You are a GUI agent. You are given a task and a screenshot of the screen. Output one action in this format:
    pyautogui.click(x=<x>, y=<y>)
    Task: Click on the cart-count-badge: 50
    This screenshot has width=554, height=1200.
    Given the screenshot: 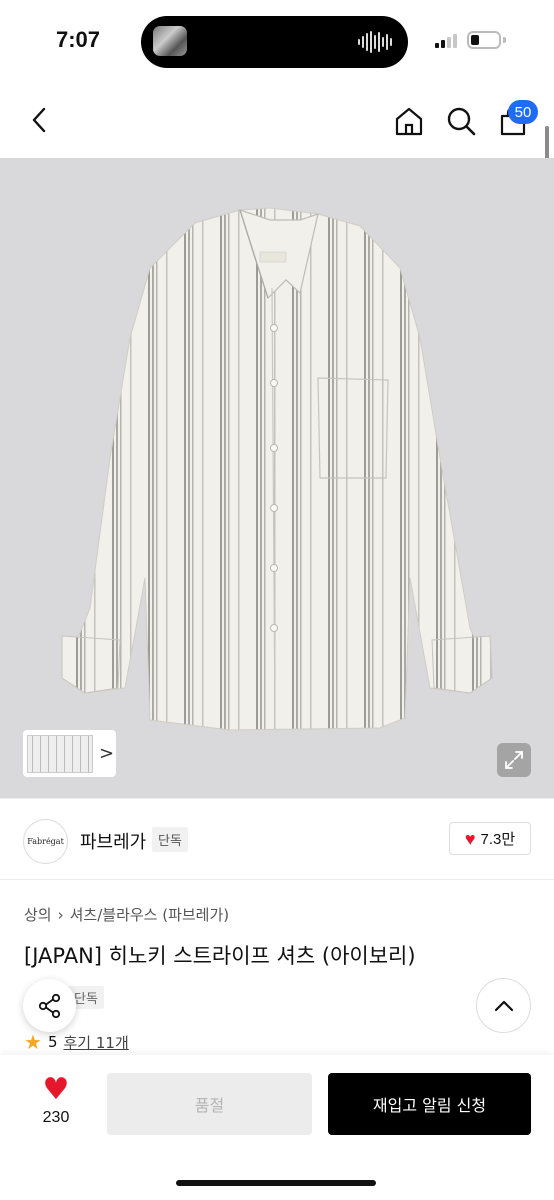 What is the action you would take?
    pyautogui.click(x=523, y=112)
    